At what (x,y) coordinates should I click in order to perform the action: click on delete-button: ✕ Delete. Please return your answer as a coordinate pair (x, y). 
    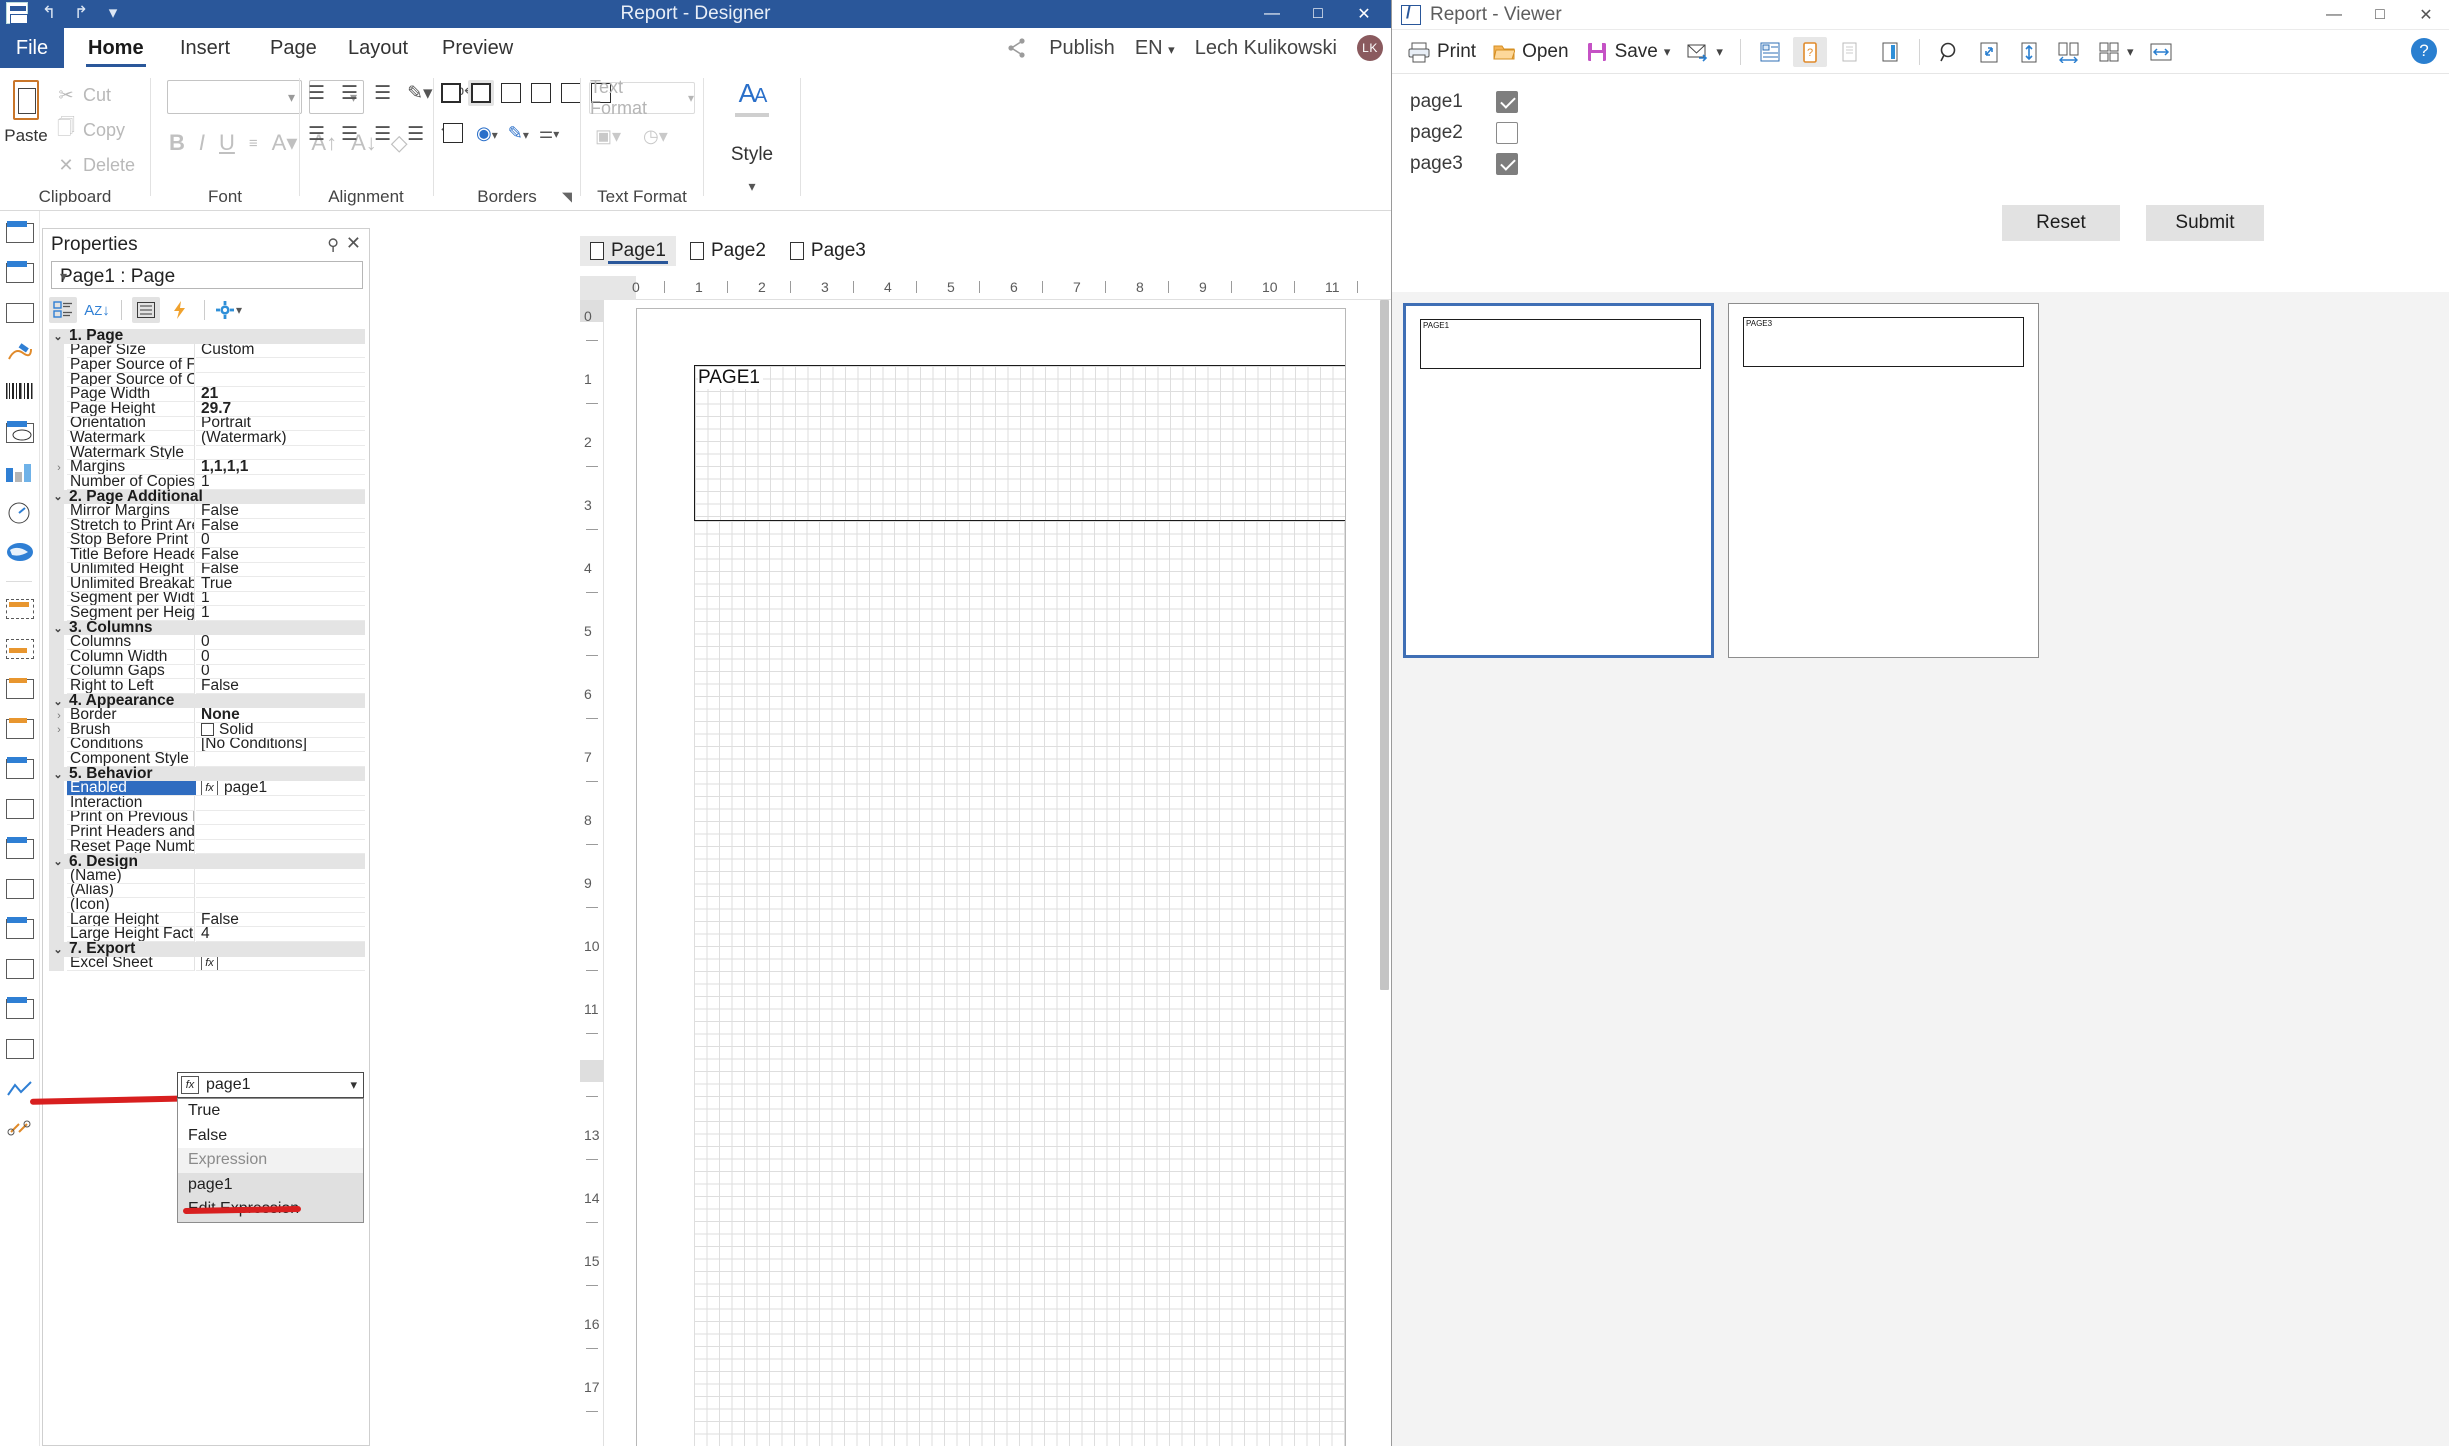
    Looking at the image, I should click on (95, 165).